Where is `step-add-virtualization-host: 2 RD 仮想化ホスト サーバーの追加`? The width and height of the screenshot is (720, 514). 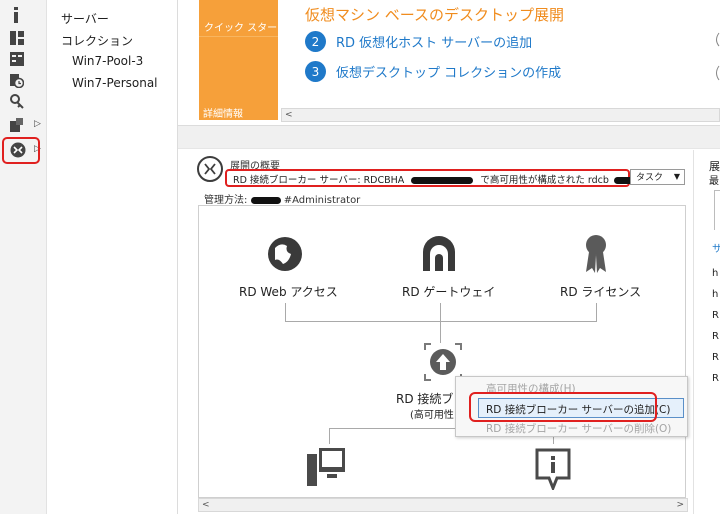 step-add-virtualization-host: 2 RD 仮想化ホスト サーバーの追加 is located at coordinates (418, 41).